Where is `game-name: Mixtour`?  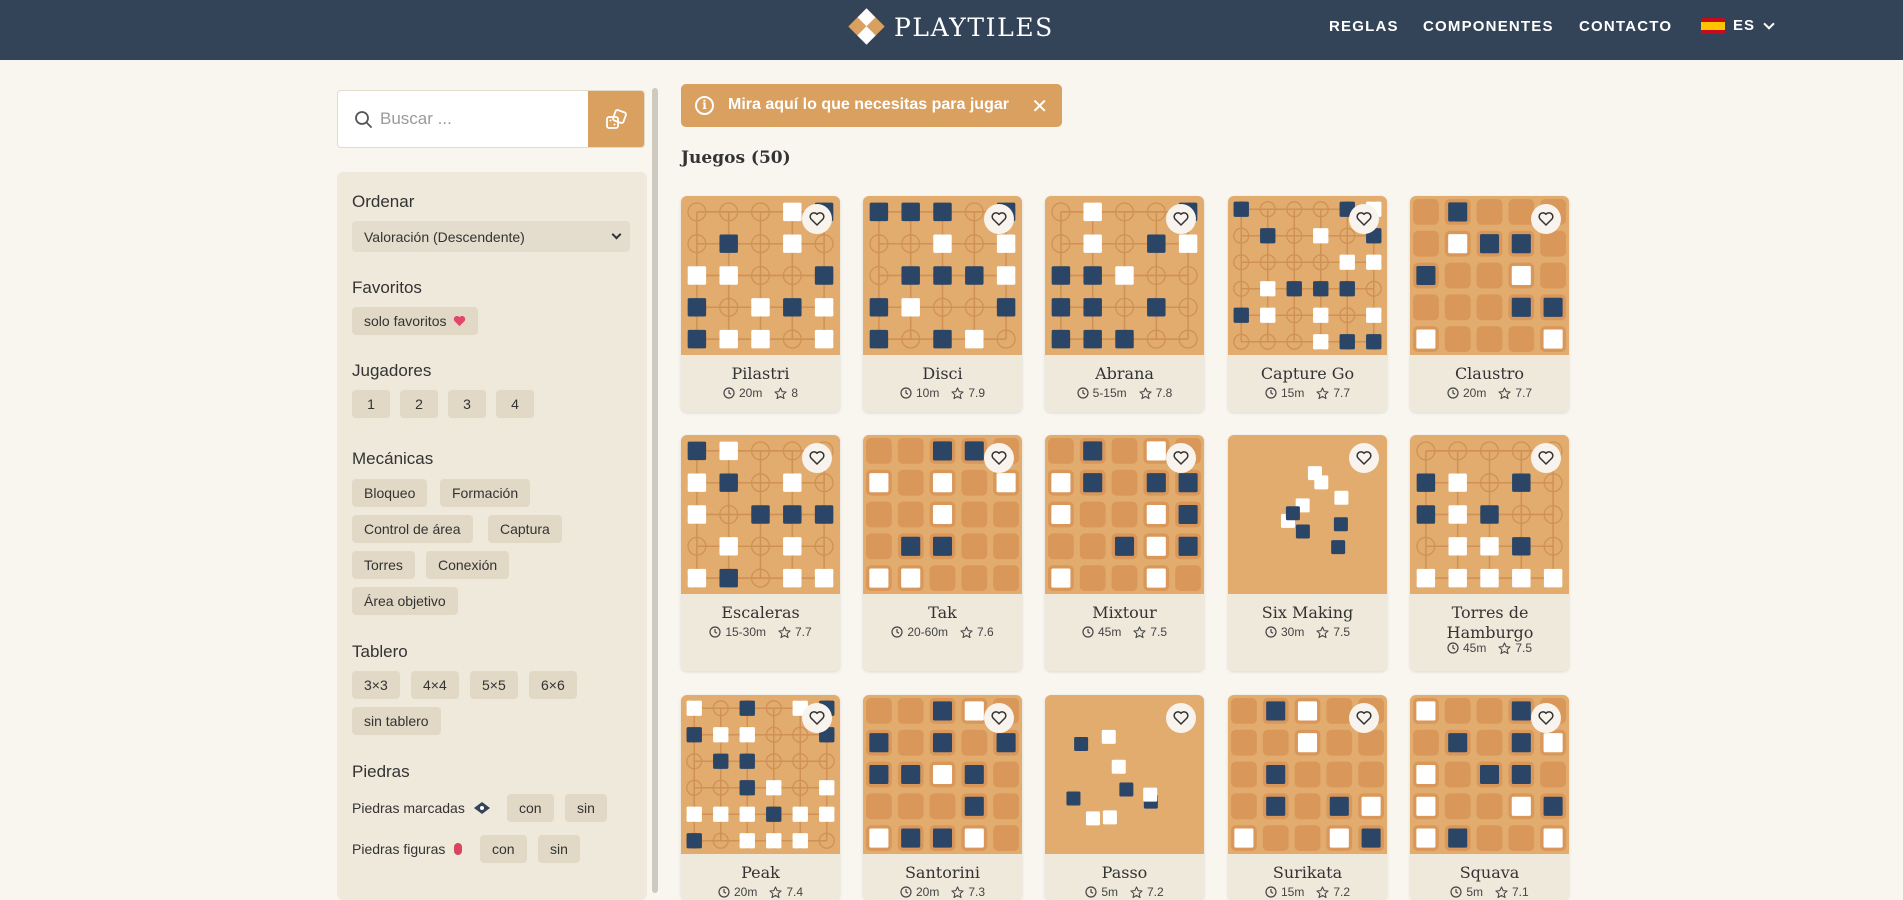 game-name: Mixtour is located at coordinates (1124, 613).